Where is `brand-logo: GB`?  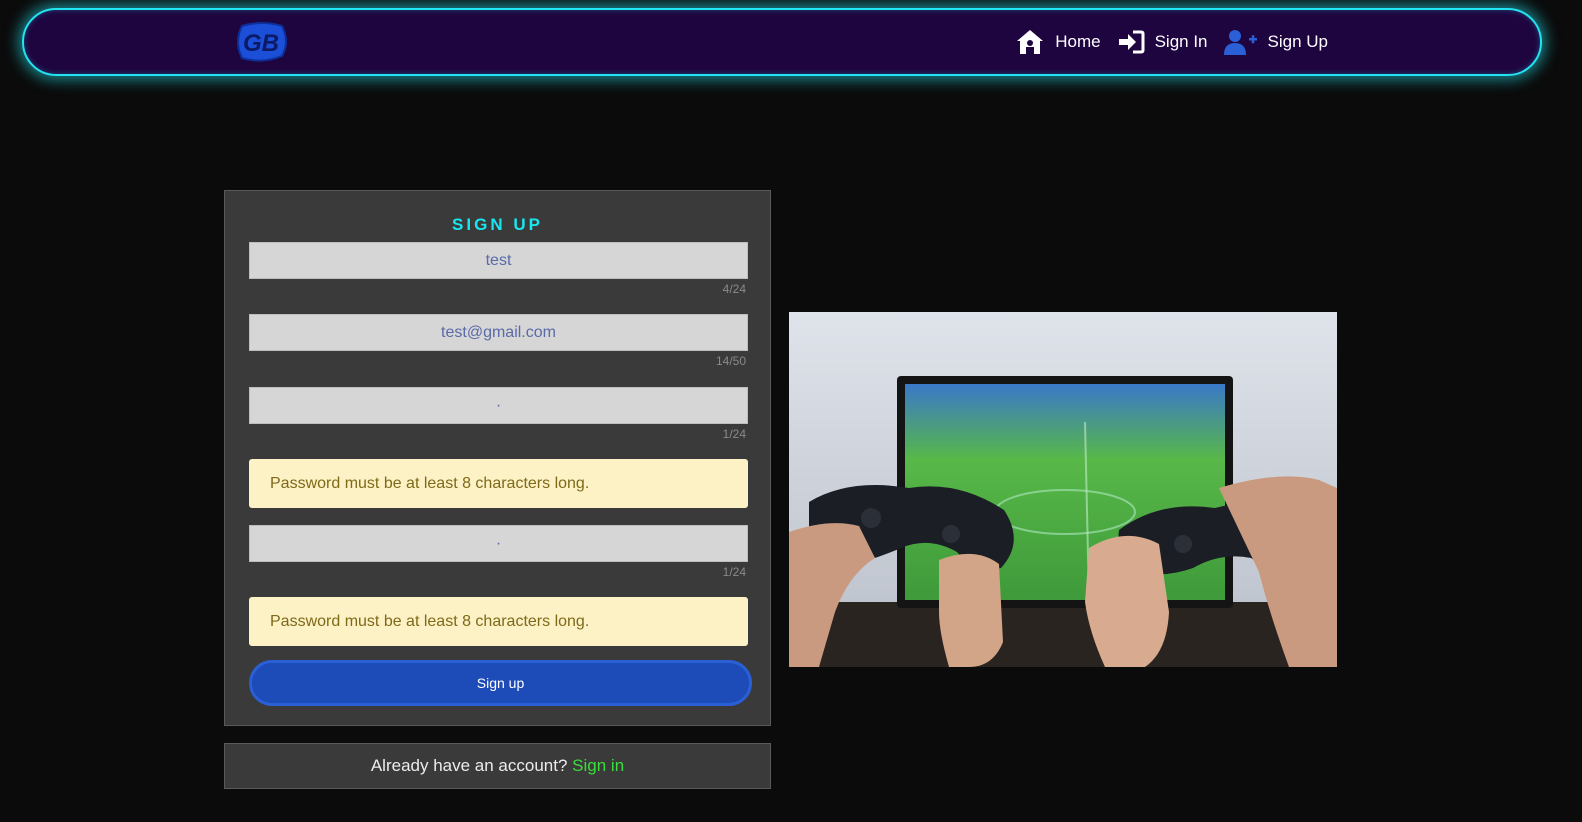 brand-logo: GB is located at coordinates (261, 42).